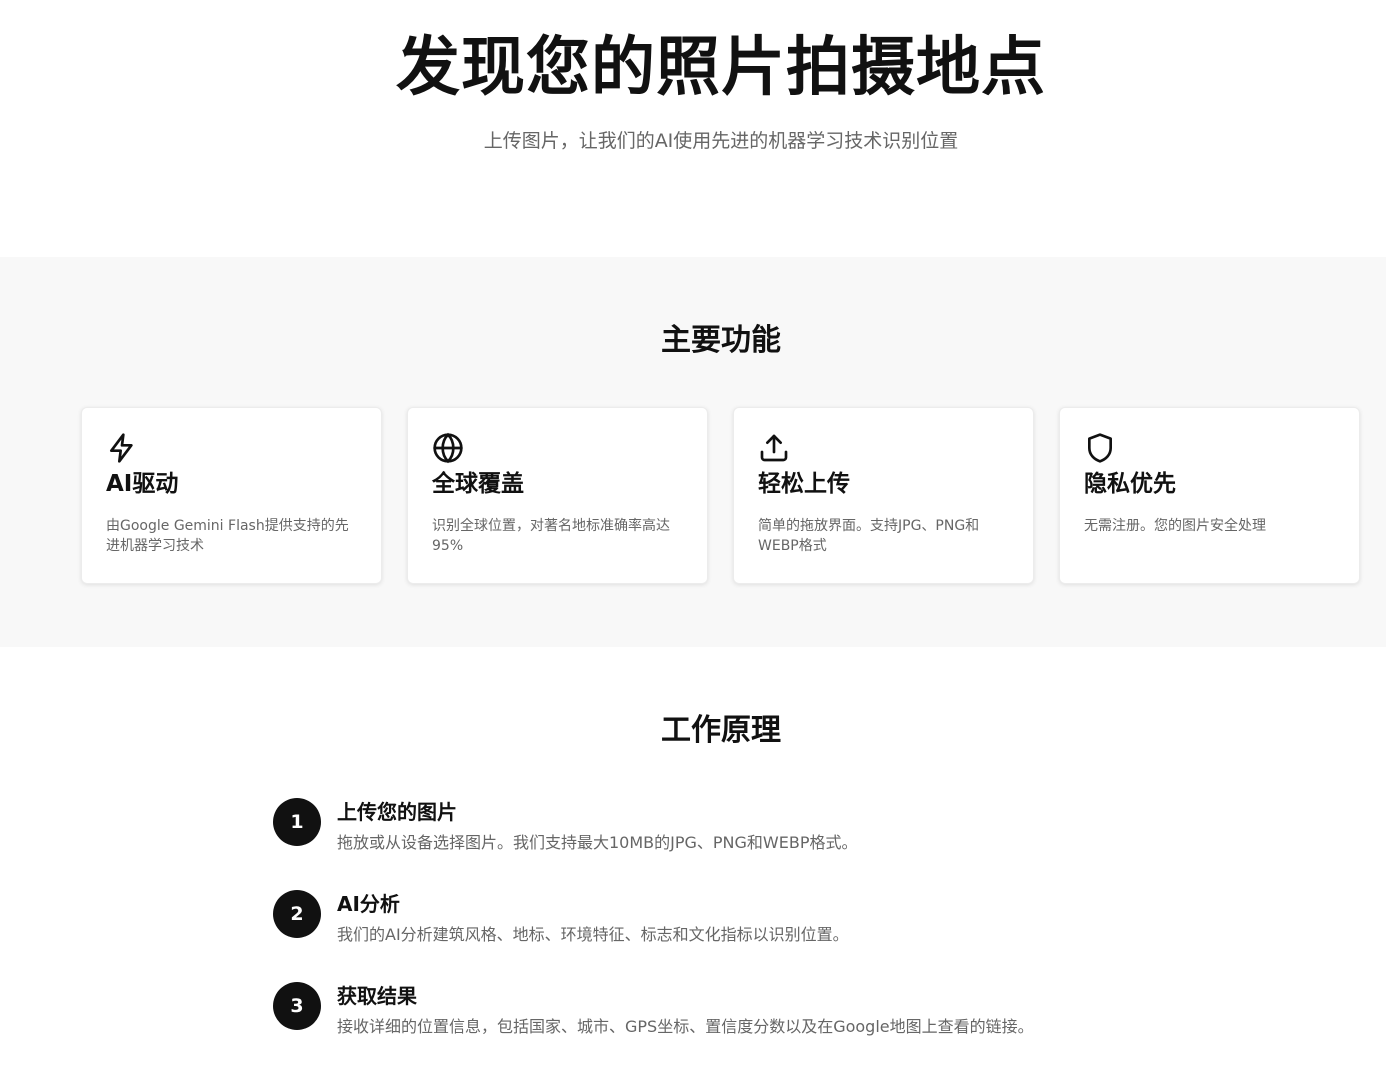 Image resolution: width=1386 pixels, height=1070 pixels. Describe the element at coordinates (478, 484) in the screenshot. I see `feature-card-title: 全球覆盖` at that location.